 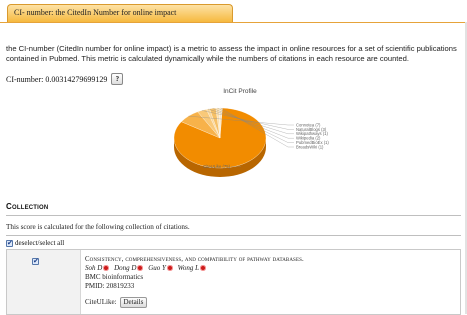 I want to click on source-row: CiteULike: Details, so click(x=272, y=302).